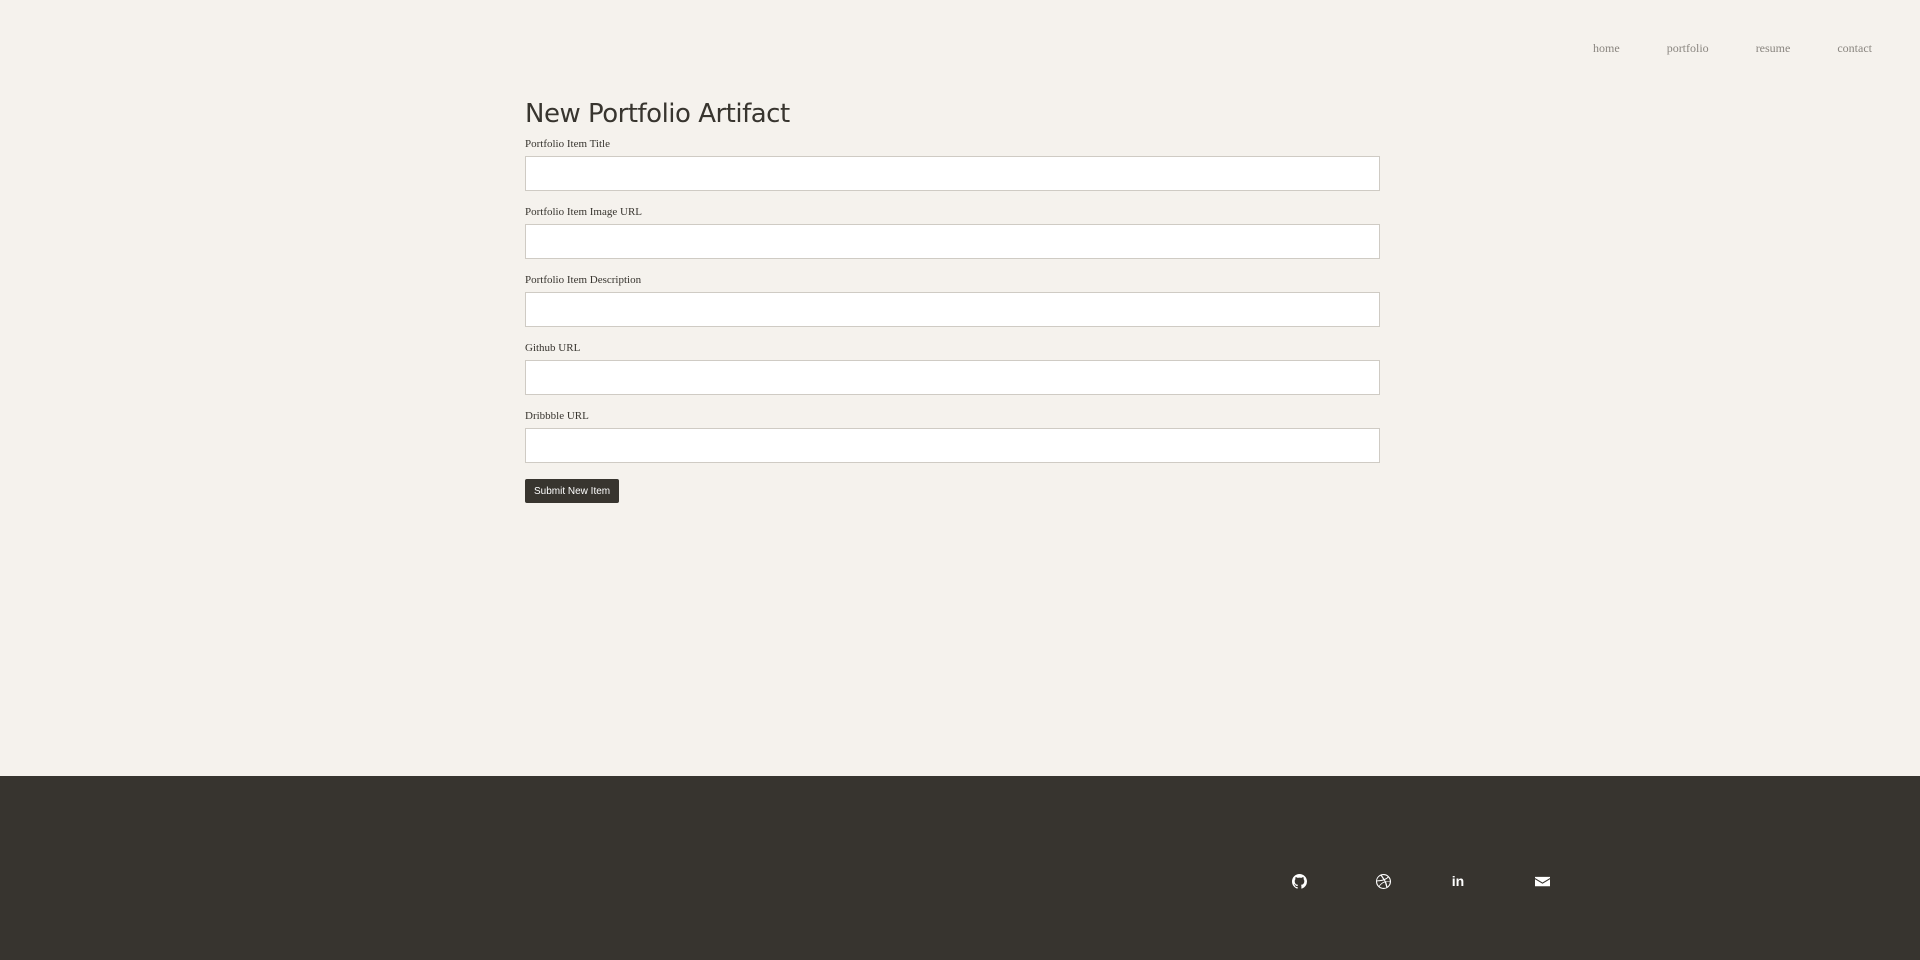  I want to click on github-icon, so click(1299, 881).